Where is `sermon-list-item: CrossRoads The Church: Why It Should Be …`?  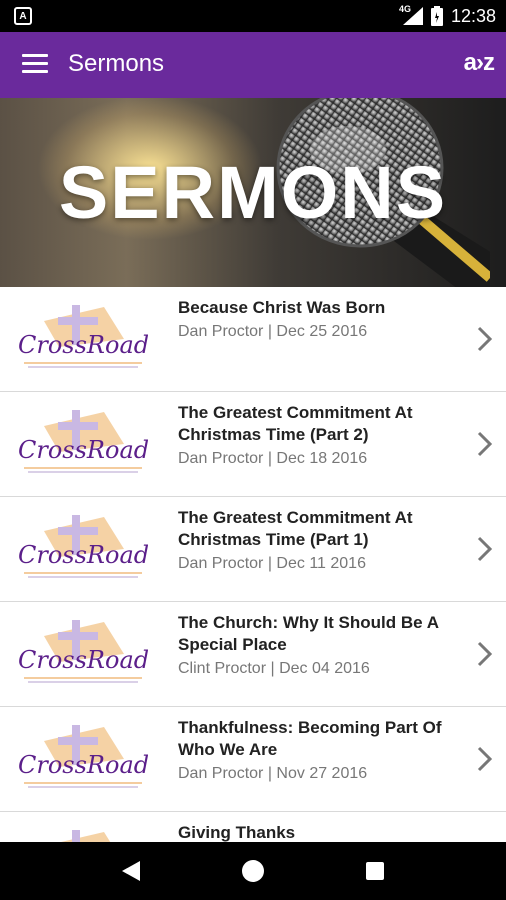
sermon-list-item: CrossRoads The Church: Why It Should Be … is located at coordinates (253, 654).